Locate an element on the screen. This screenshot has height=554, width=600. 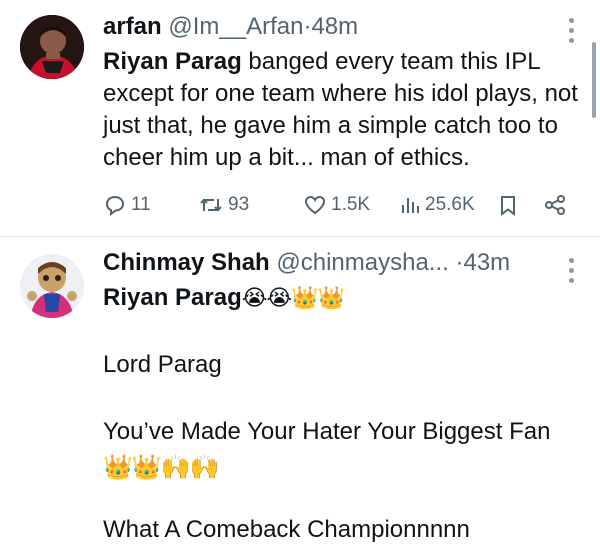
timestamp: 43m is located at coordinates (486, 262).